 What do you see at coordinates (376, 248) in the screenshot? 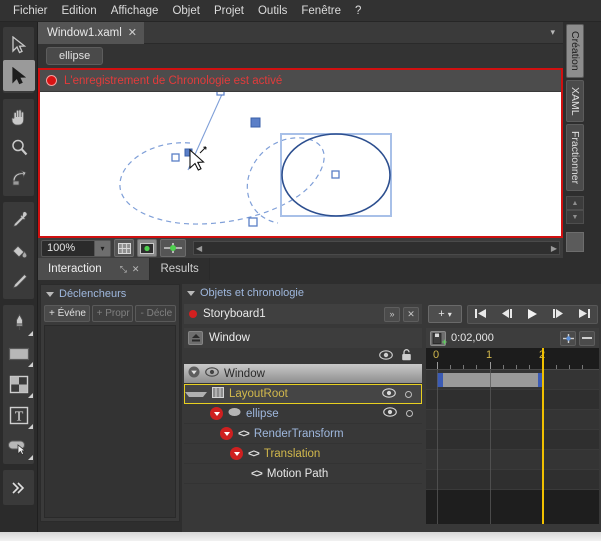
I see `artboard-horizontal-scrollbar: ◀ ▶` at bounding box center [376, 248].